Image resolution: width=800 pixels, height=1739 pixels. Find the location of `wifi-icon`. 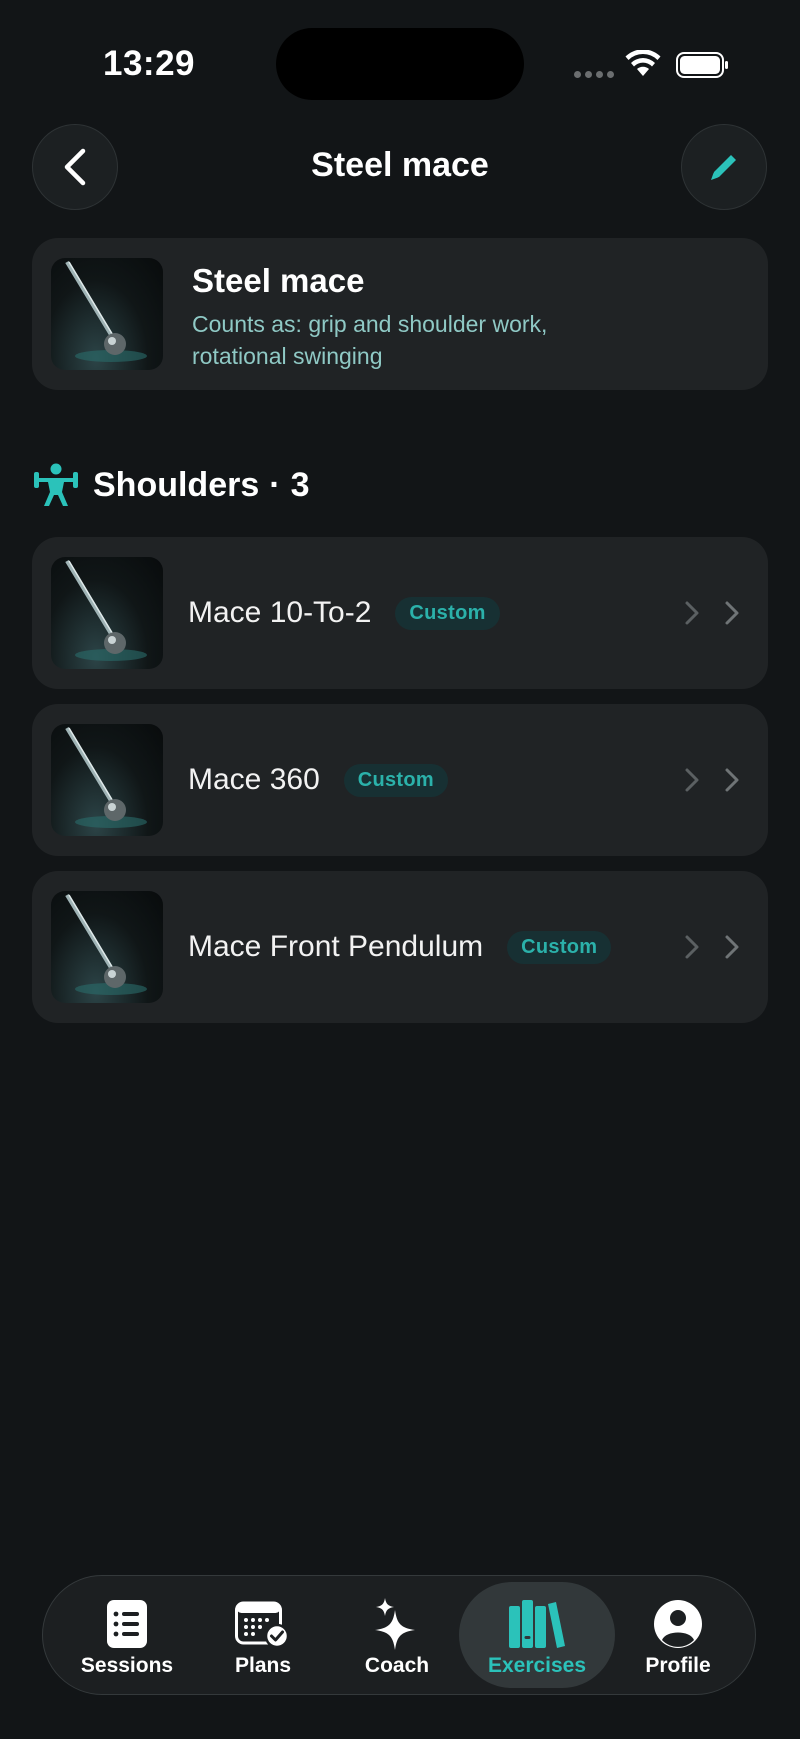

wifi-icon is located at coordinates (643, 63).